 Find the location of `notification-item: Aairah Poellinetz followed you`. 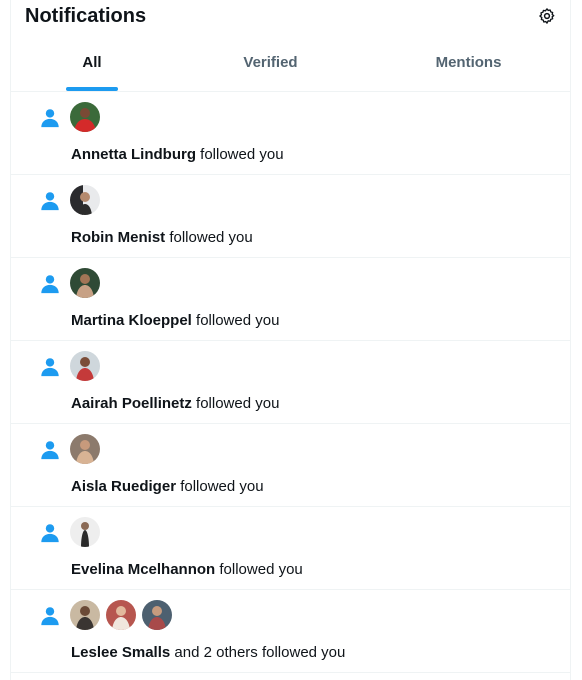

notification-item: Aairah Poellinetz followed you is located at coordinates (290, 382).